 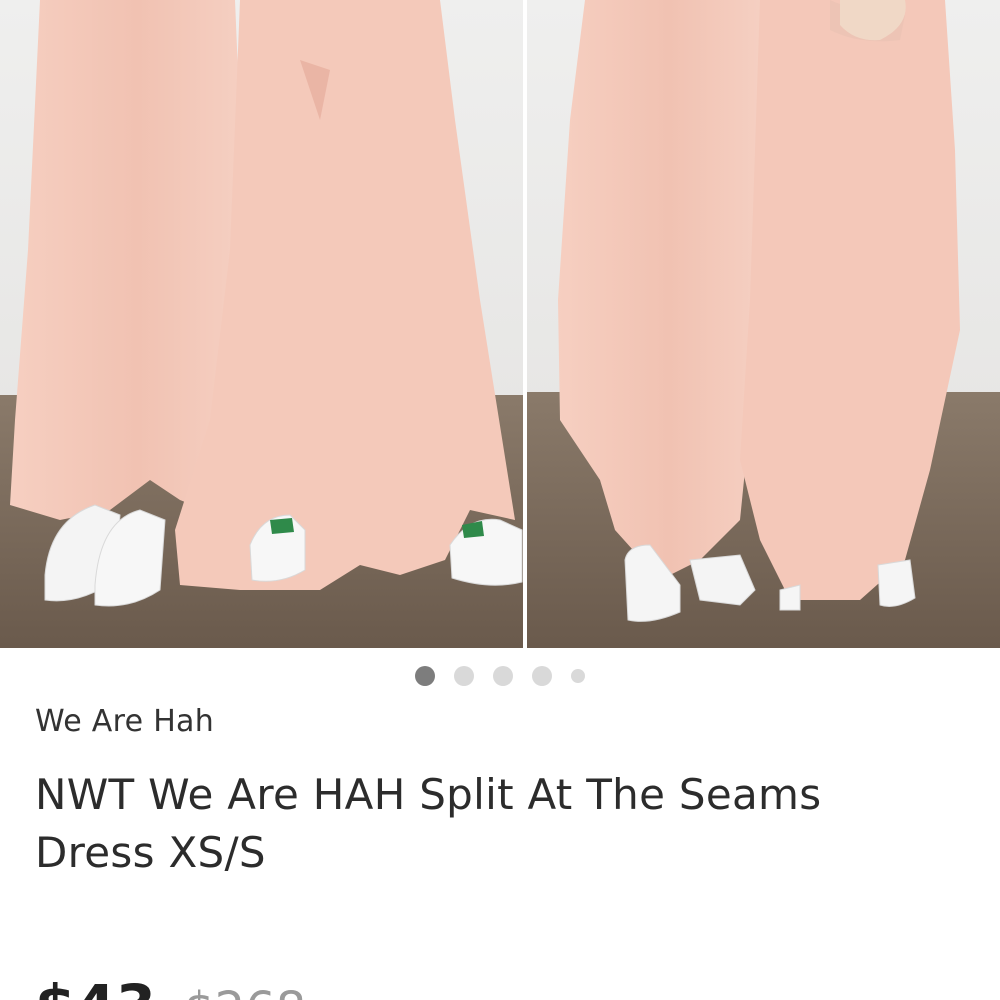 What do you see at coordinates (124, 721) in the screenshot?
I see `brand-link: We Are Hah` at bounding box center [124, 721].